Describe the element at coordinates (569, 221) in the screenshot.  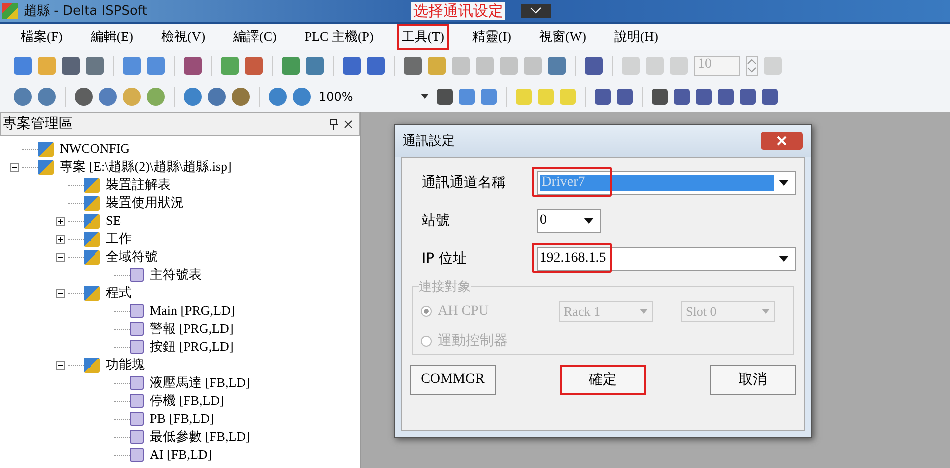
I see `dropdown-field: 0` at that location.